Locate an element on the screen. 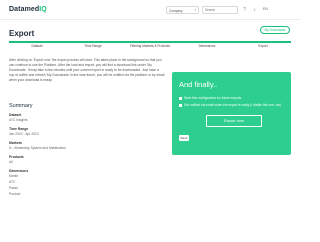 The width and height of the screenshot is (320, 242). summary-value-products: All is located at coordinates (11, 162).